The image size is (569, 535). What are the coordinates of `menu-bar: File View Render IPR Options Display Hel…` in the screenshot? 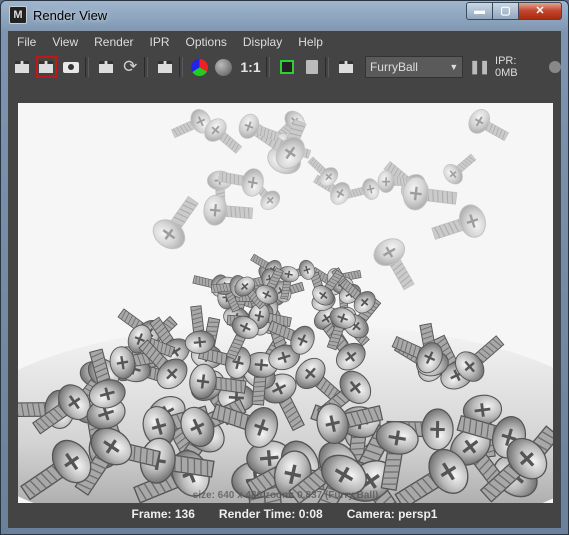 It's located at (284, 42).